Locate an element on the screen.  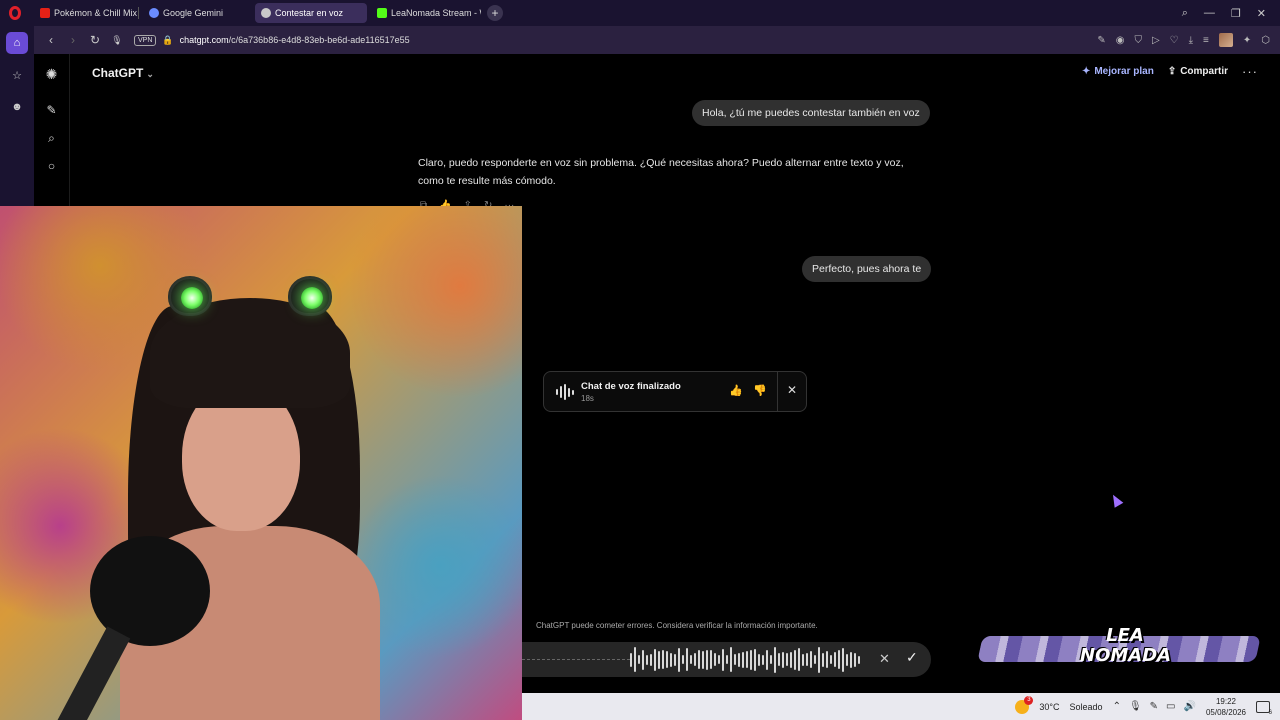
home-icon: ⌂ is located at coordinates (17, 43).